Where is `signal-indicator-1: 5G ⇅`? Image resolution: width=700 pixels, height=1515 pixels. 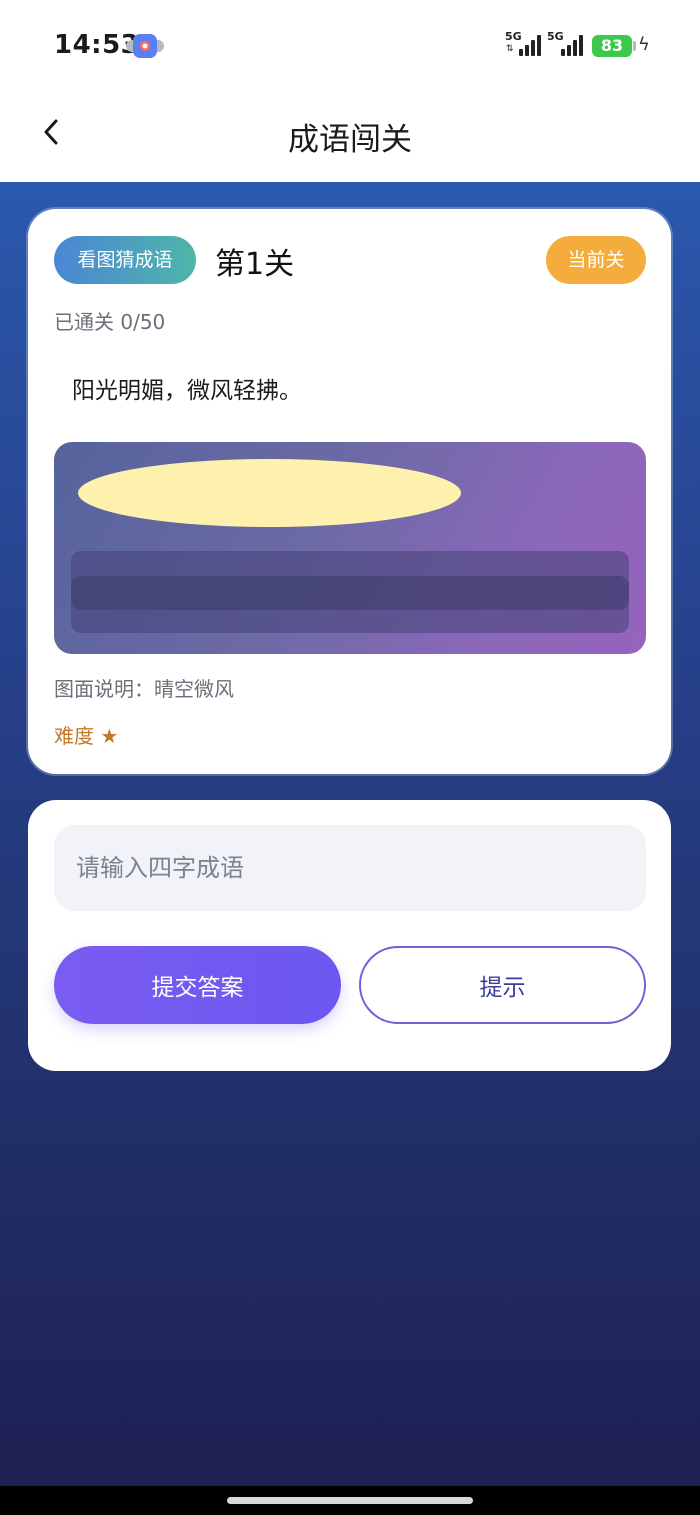 signal-indicator-1: 5G ⇅ is located at coordinates (525, 45).